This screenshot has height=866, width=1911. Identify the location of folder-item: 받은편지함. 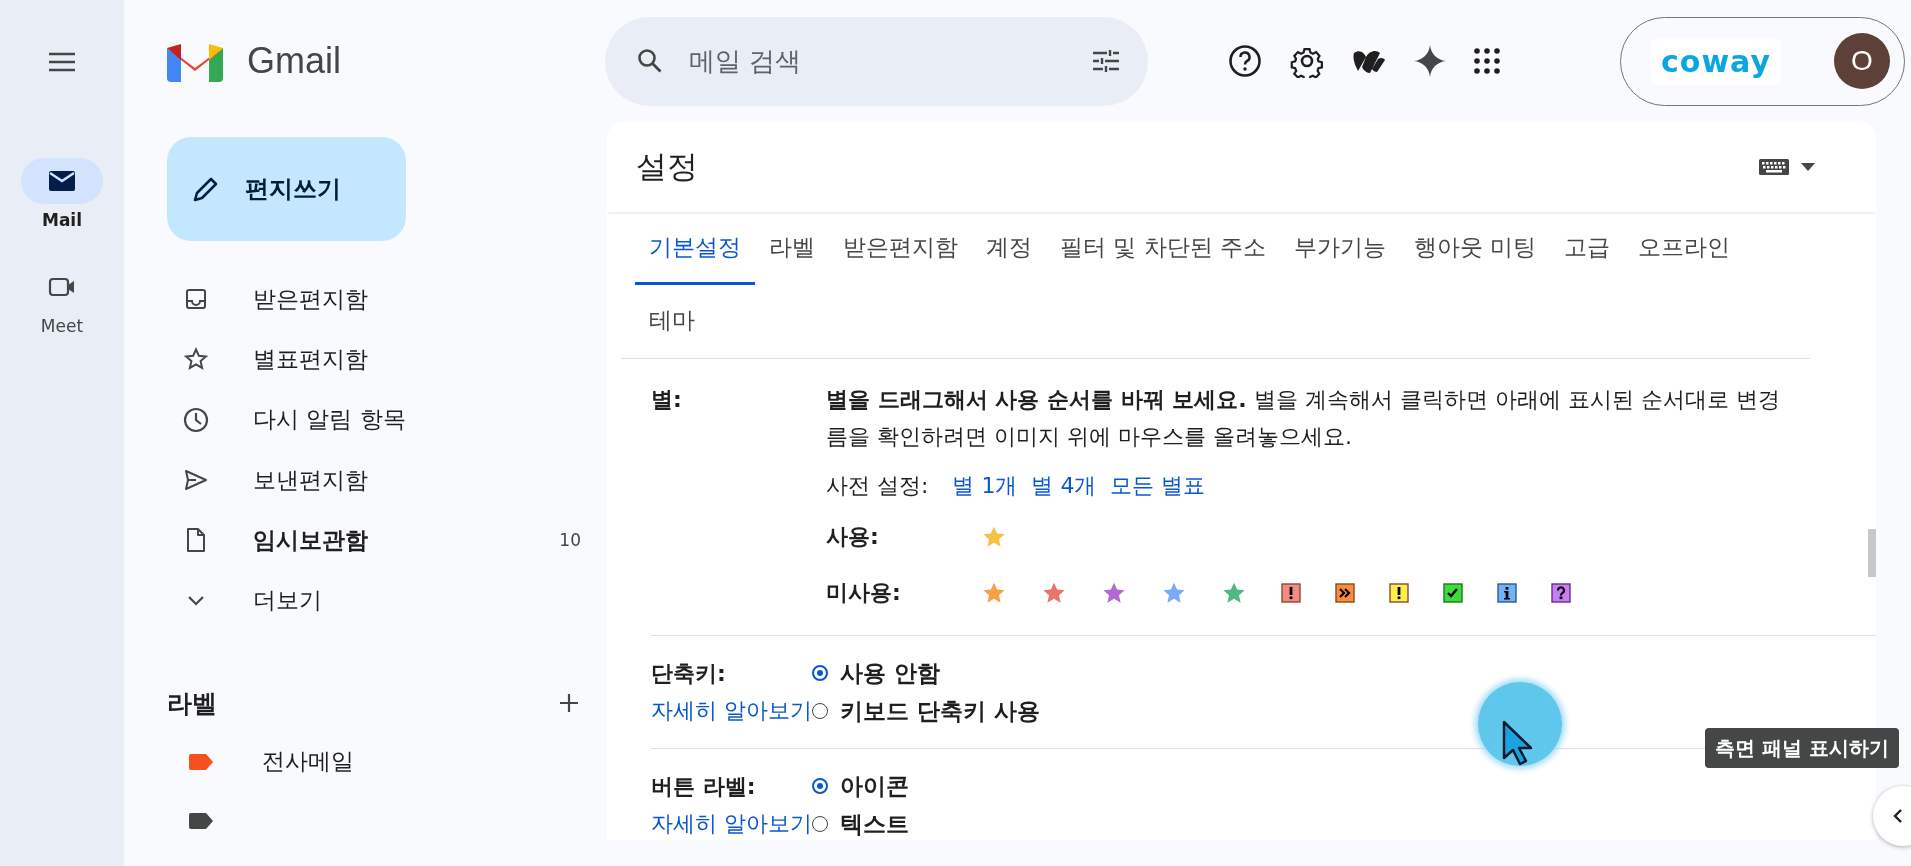
(374, 299).